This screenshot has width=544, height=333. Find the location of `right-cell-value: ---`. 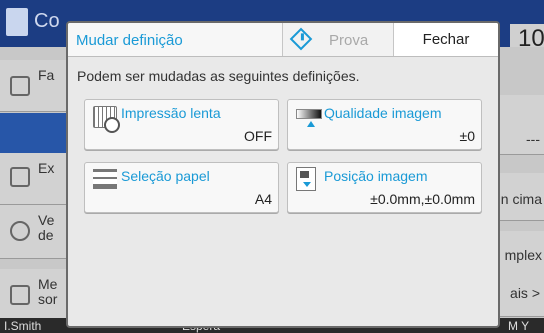

right-cell-value: --- is located at coordinates (533, 139).